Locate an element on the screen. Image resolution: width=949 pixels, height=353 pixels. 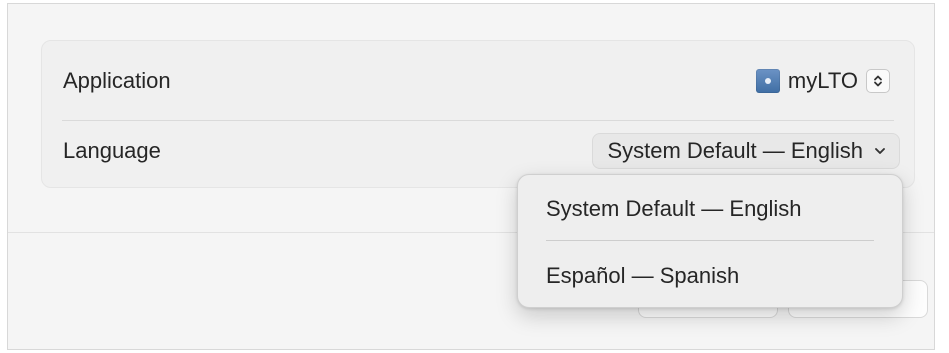
application-selected-name: myLTO is located at coordinates (822, 80).